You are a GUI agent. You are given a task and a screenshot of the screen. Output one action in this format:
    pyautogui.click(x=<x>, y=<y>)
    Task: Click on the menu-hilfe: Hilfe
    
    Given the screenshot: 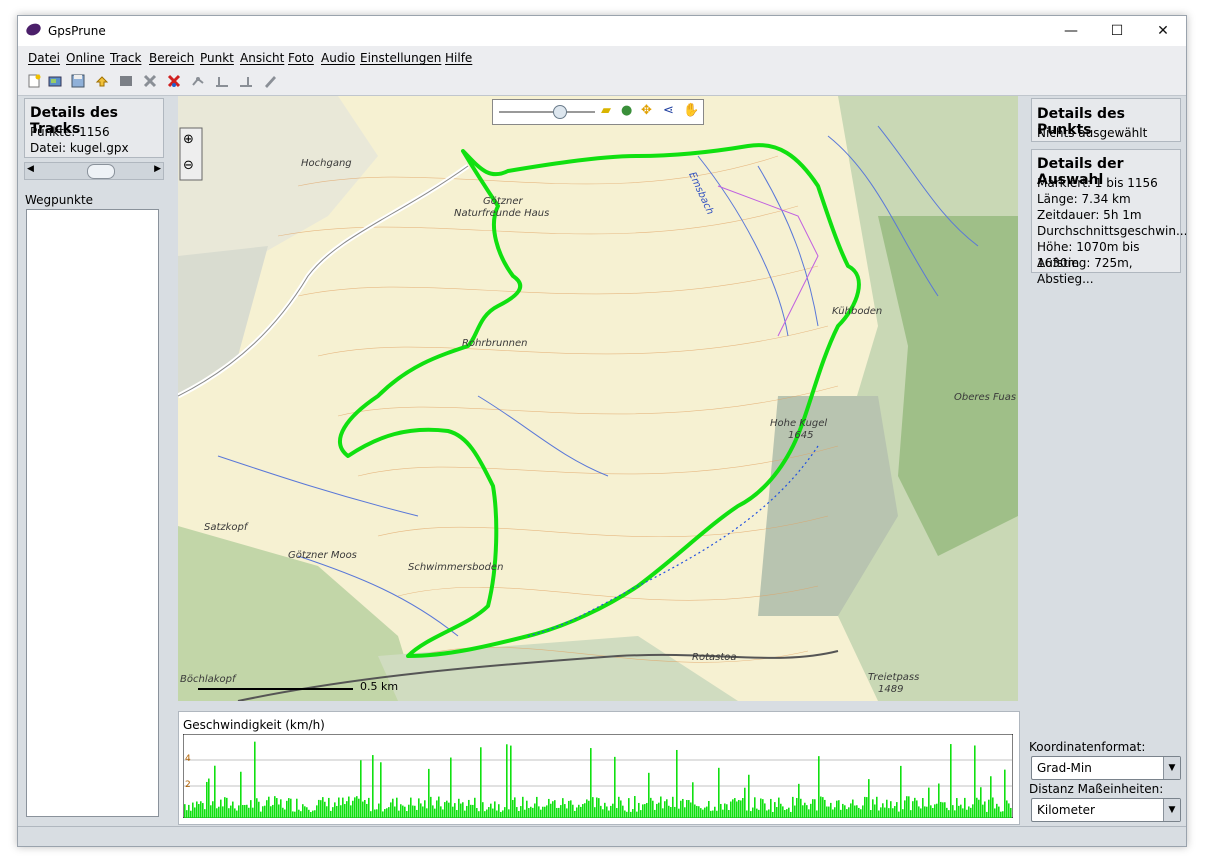 What is the action you would take?
    pyautogui.click(x=458, y=58)
    